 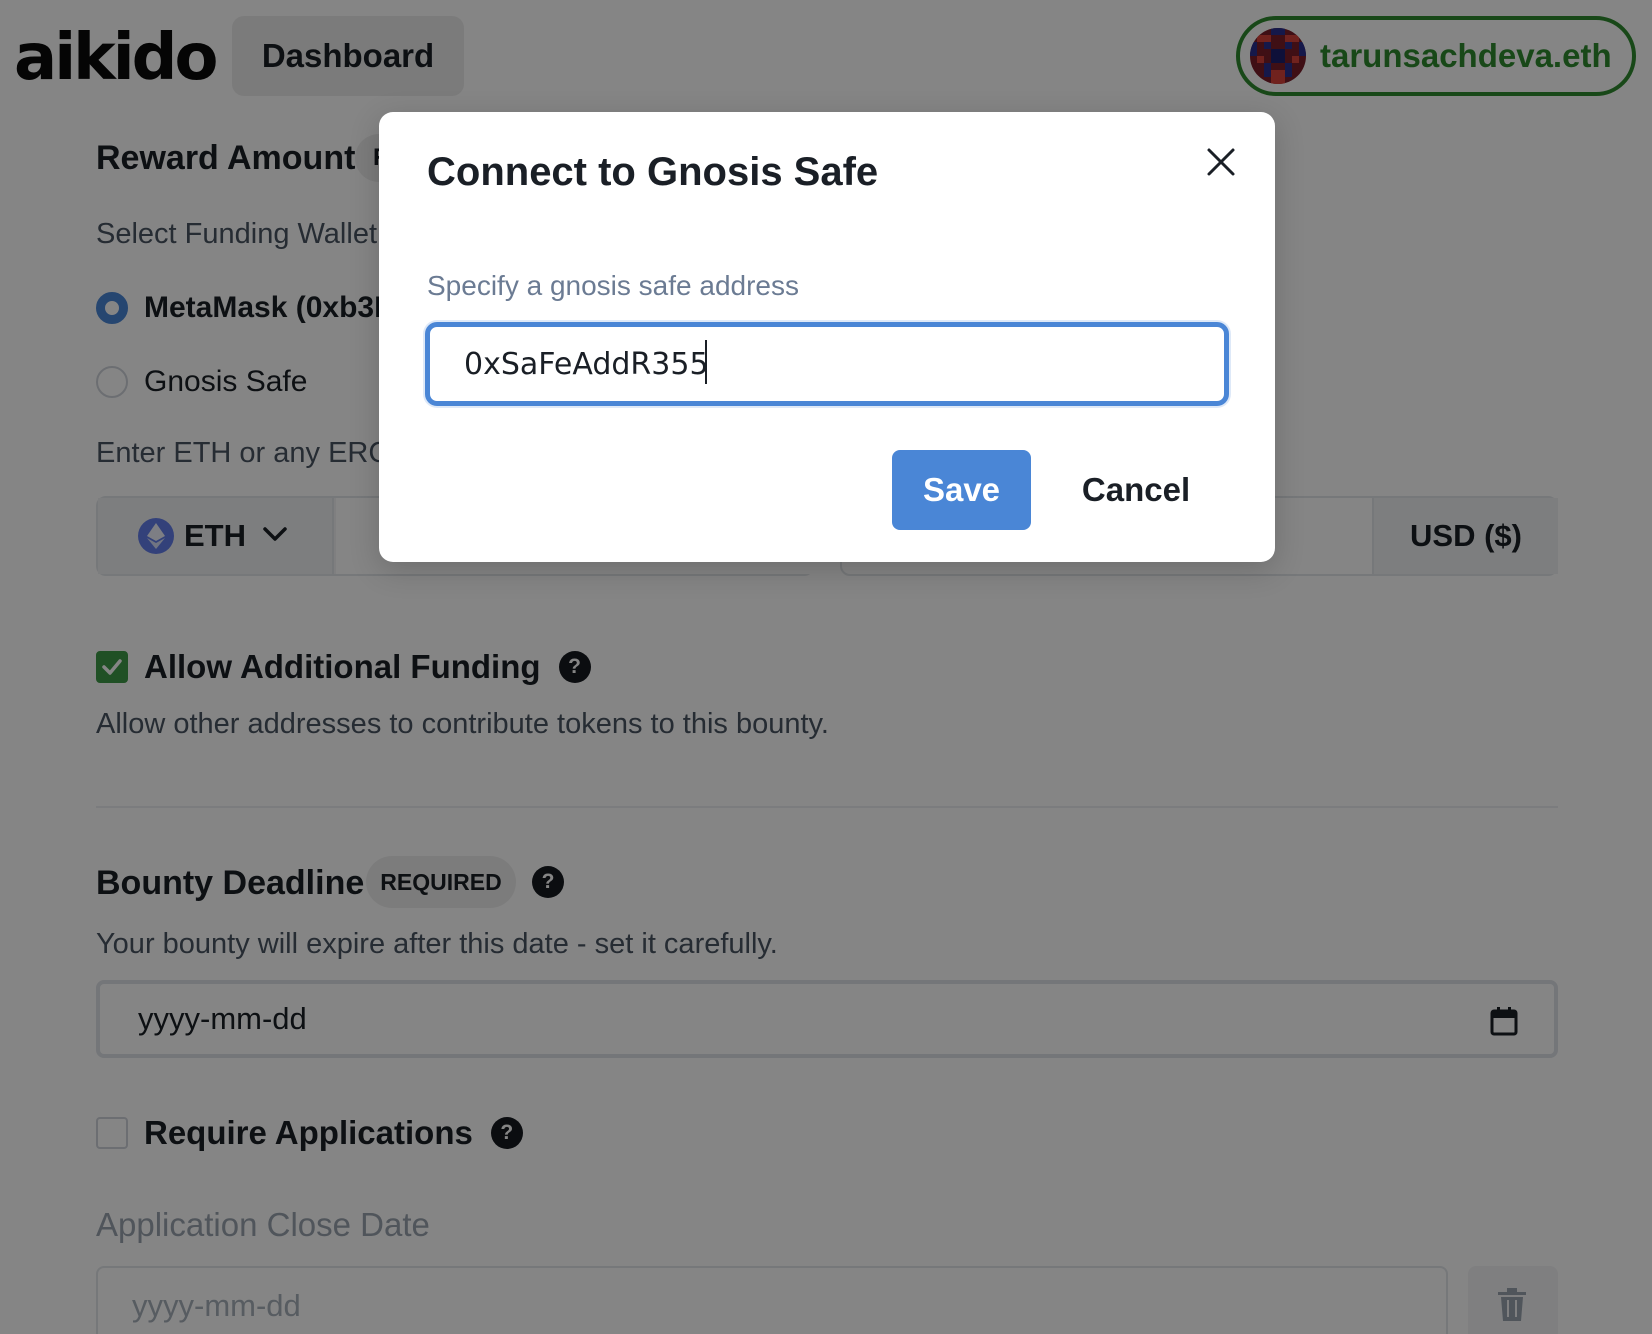 What do you see at coordinates (1136, 490) in the screenshot?
I see `cancel-button: Cancel` at bounding box center [1136, 490].